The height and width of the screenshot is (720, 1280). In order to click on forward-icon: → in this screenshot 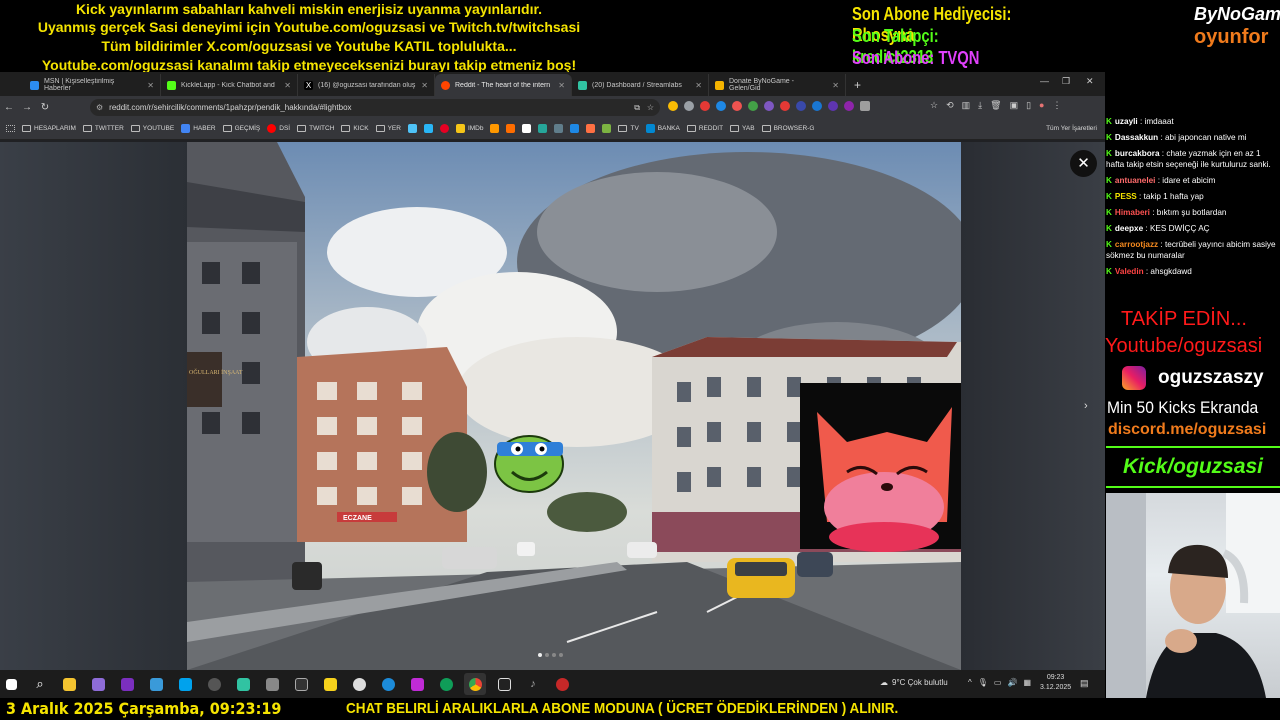, I will do `click(27, 107)`.